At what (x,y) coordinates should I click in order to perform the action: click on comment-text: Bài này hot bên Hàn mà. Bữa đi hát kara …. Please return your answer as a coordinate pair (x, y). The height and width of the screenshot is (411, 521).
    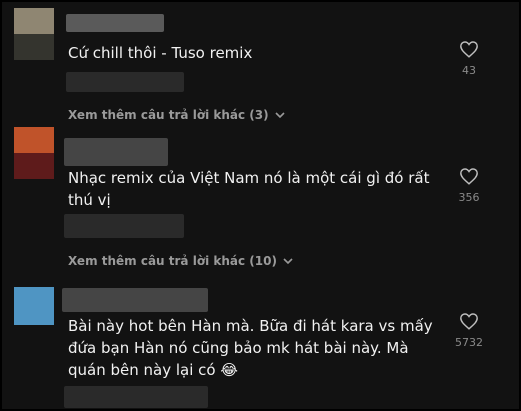
    Looking at the image, I should click on (250, 348).